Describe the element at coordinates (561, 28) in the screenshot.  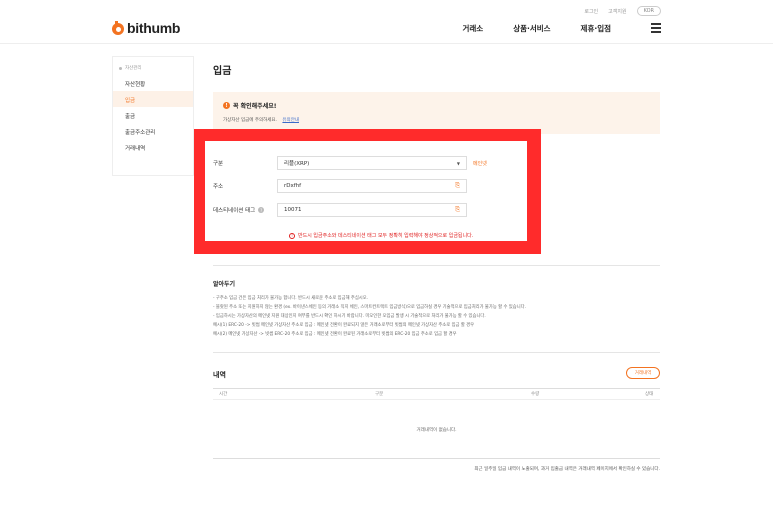
I see `main-nav: 거래소 상품·서비스 제휴·입점` at that location.